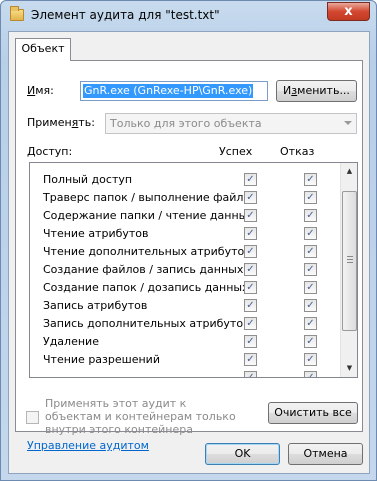 Image resolution: width=377 pixels, height=481 pixels. What do you see at coordinates (43, 49) in the screenshot?
I see `tab-object: Объект` at bounding box center [43, 49].